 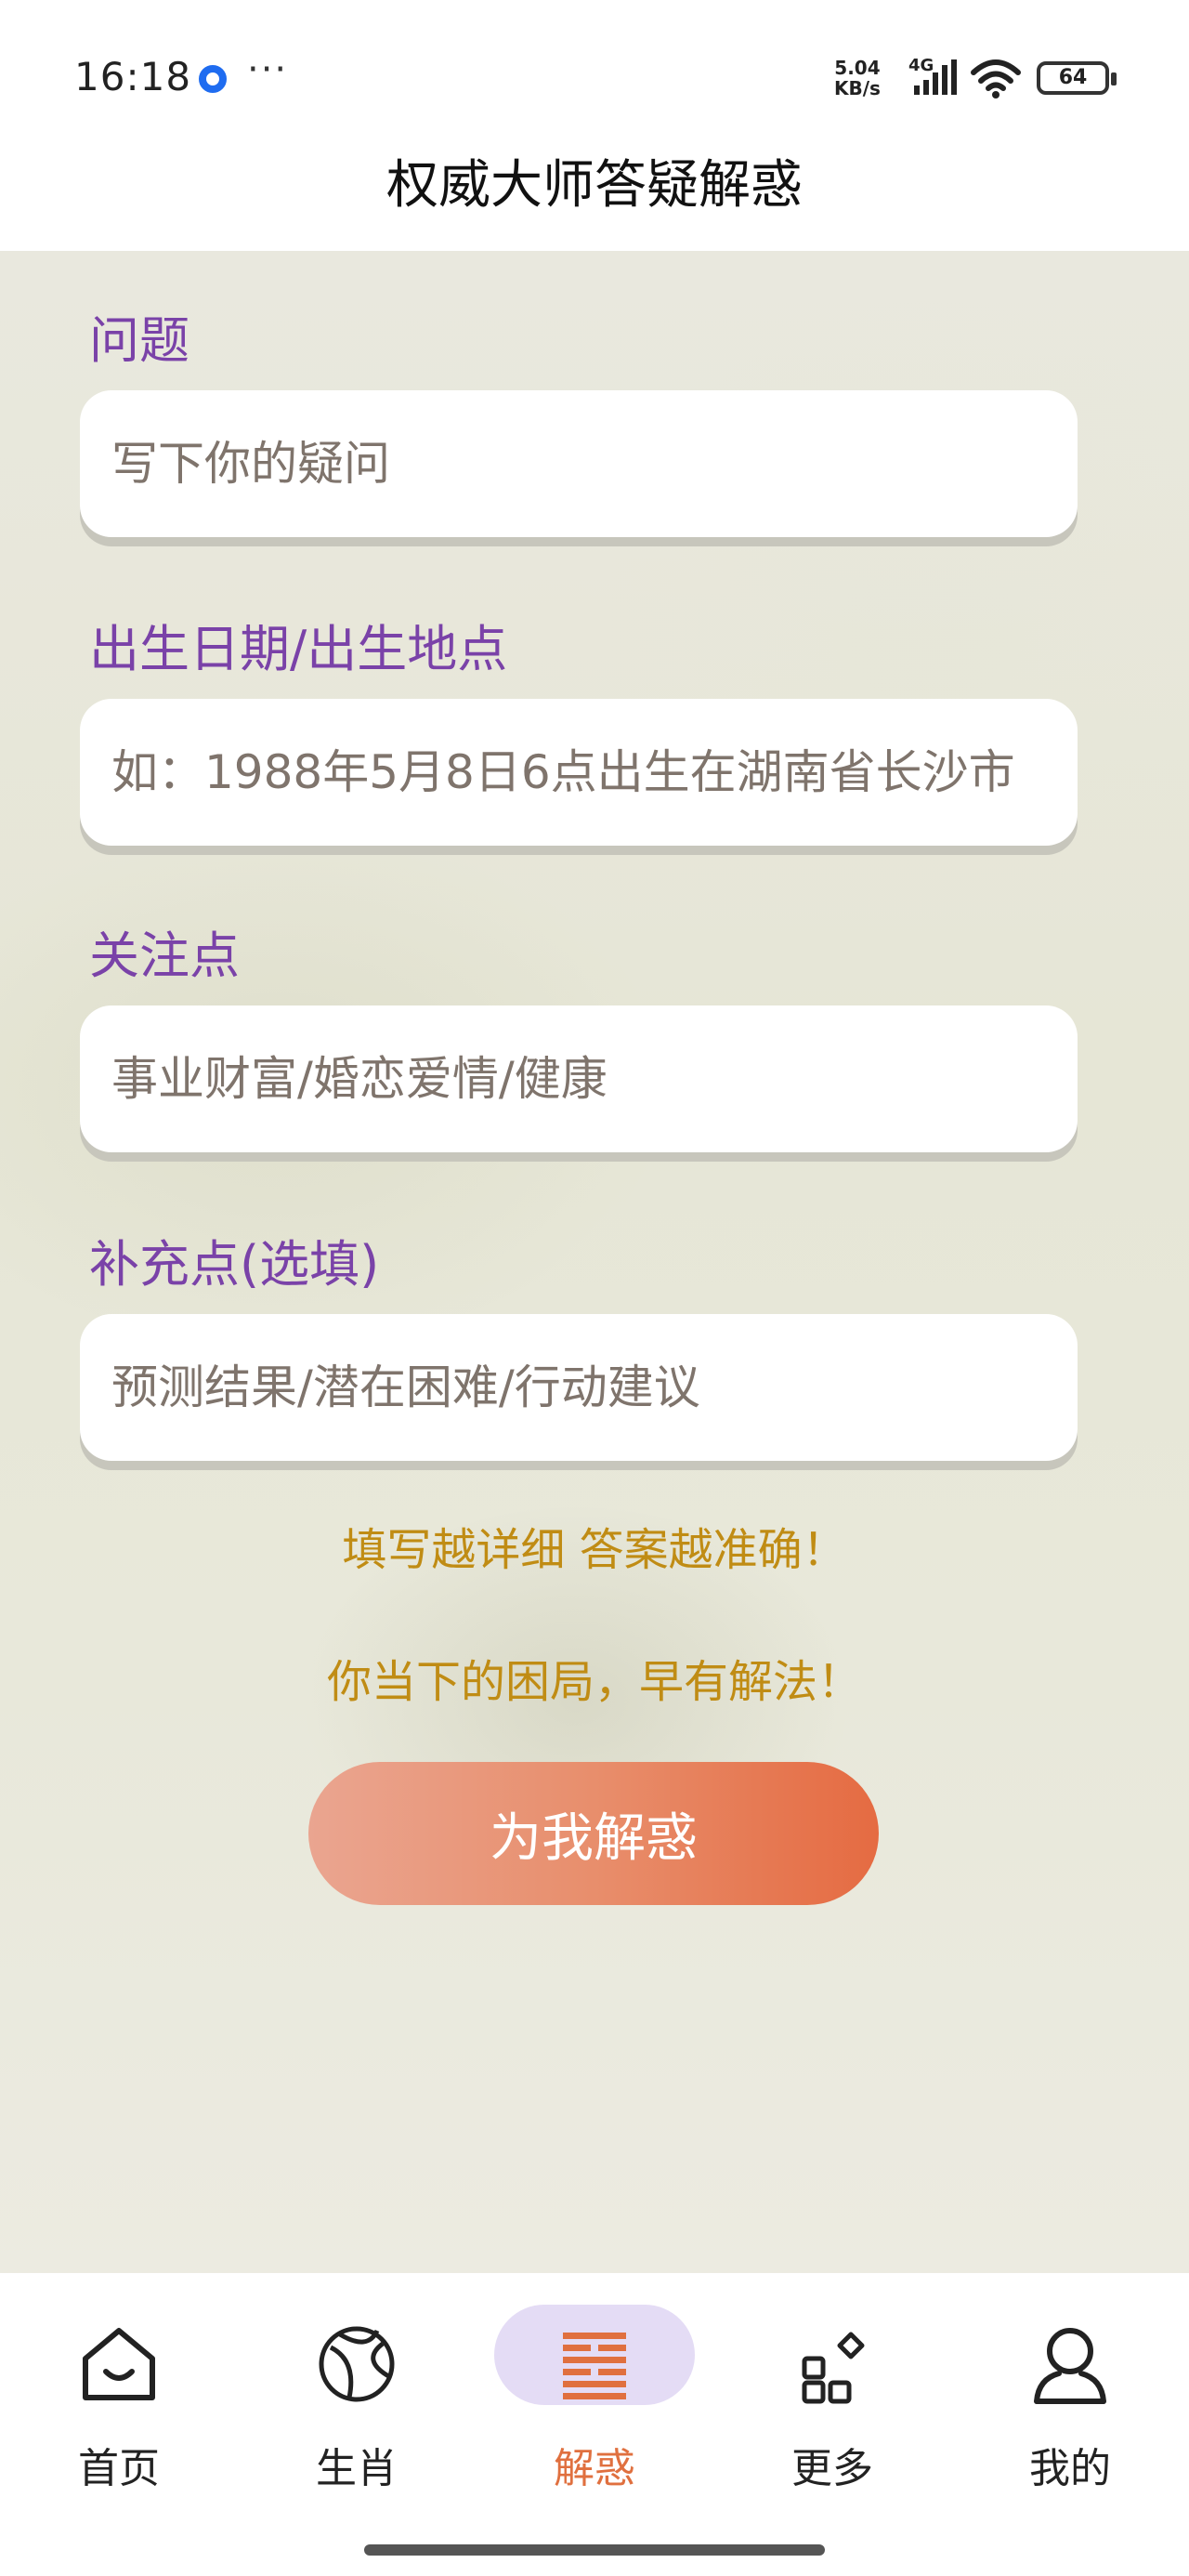 I want to click on nav-item-home: 首页, so click(x=119, y=2394).